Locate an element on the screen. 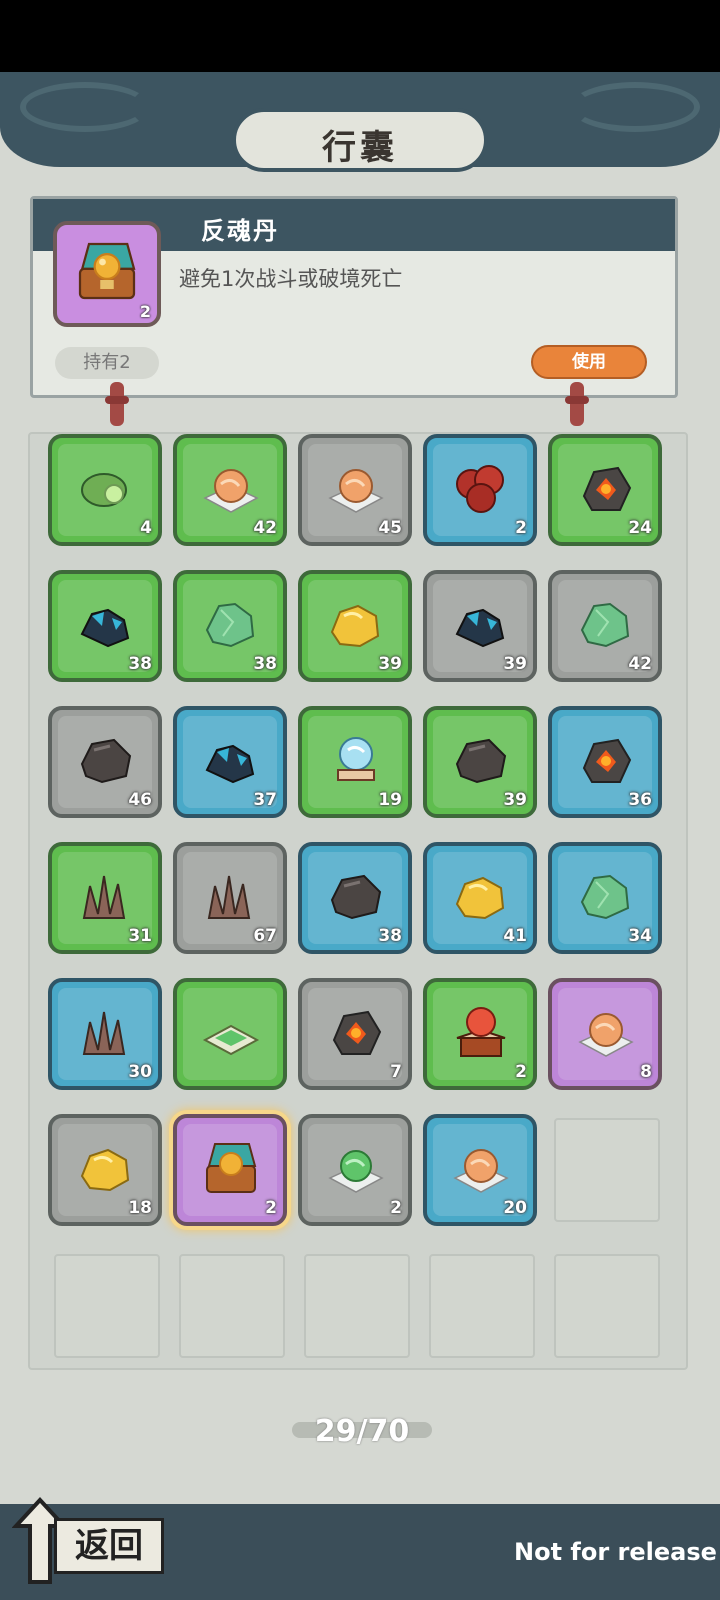 The width and height of the screenshot is (720, 1600). item-count: 2 is located at coordinates (145, 311).